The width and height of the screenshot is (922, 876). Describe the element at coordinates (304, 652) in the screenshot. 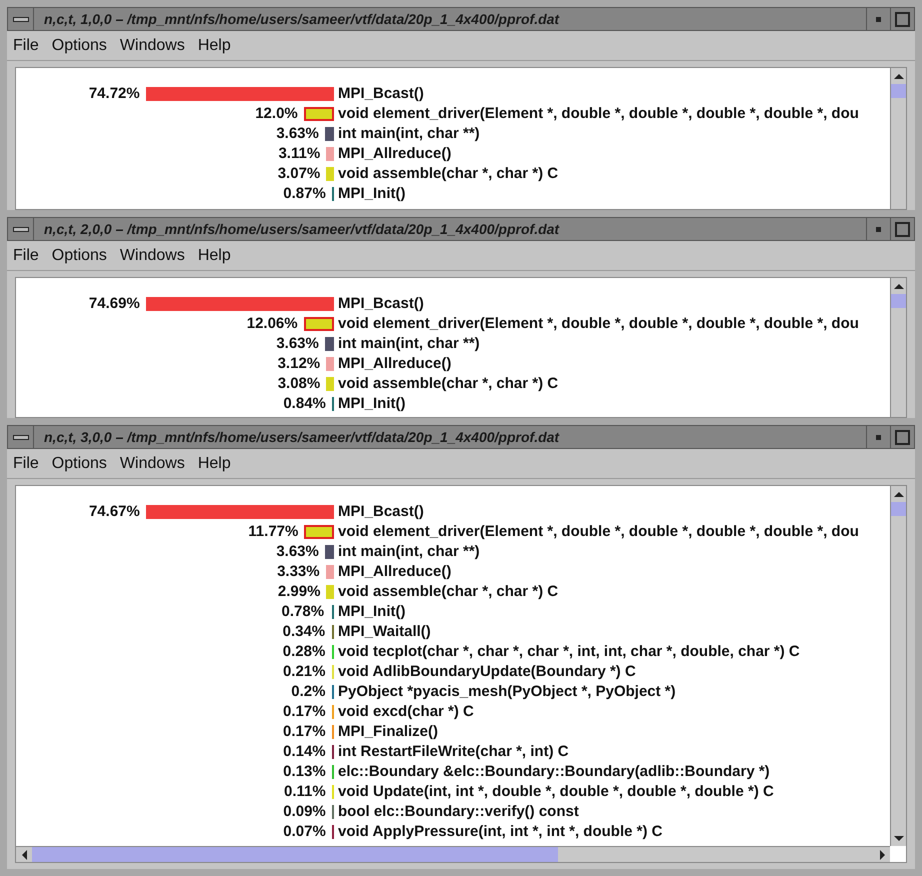

I see `percent-label: 0.28%` at that location.